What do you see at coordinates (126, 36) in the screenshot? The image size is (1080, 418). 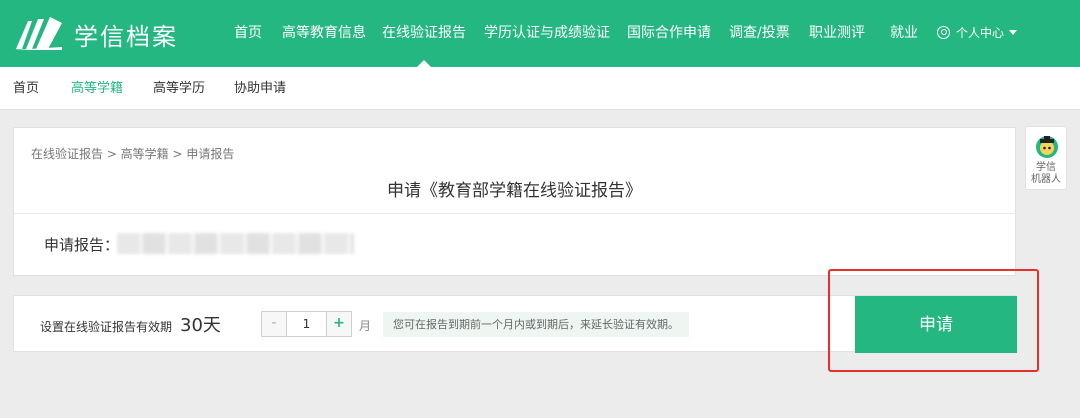 I see `brand-name: 学信档案` at bounding box center [126, 36].